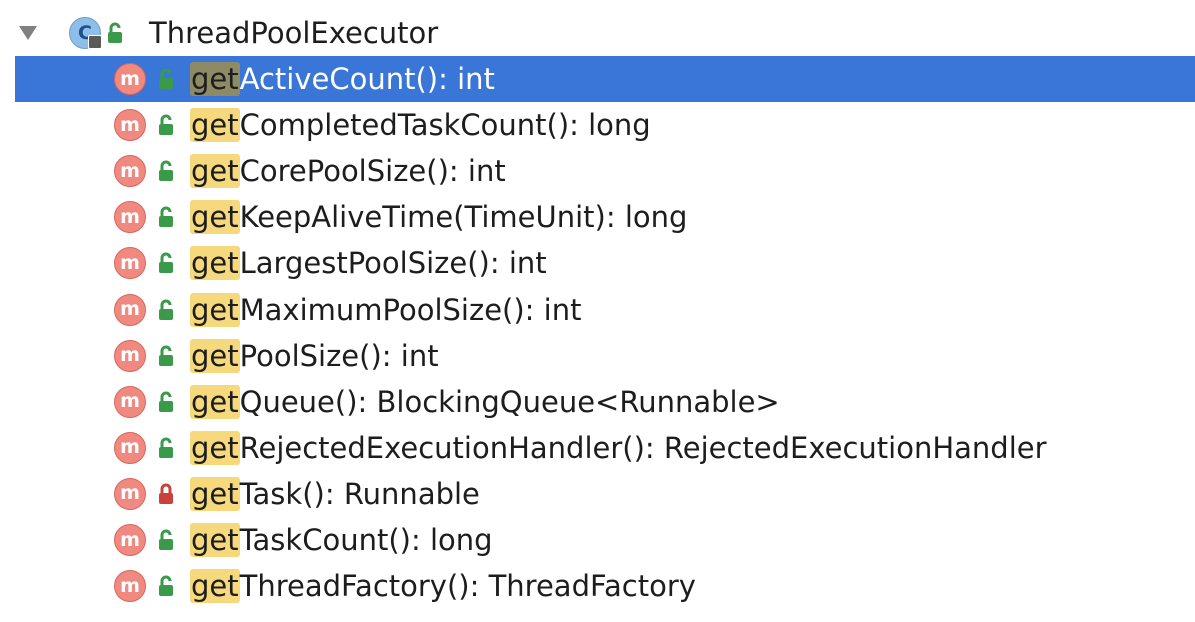 The width and height of the screenshot is (1195, 622). I want to click on method-row: m get CorePoolSize(): int, so click(605, 171).